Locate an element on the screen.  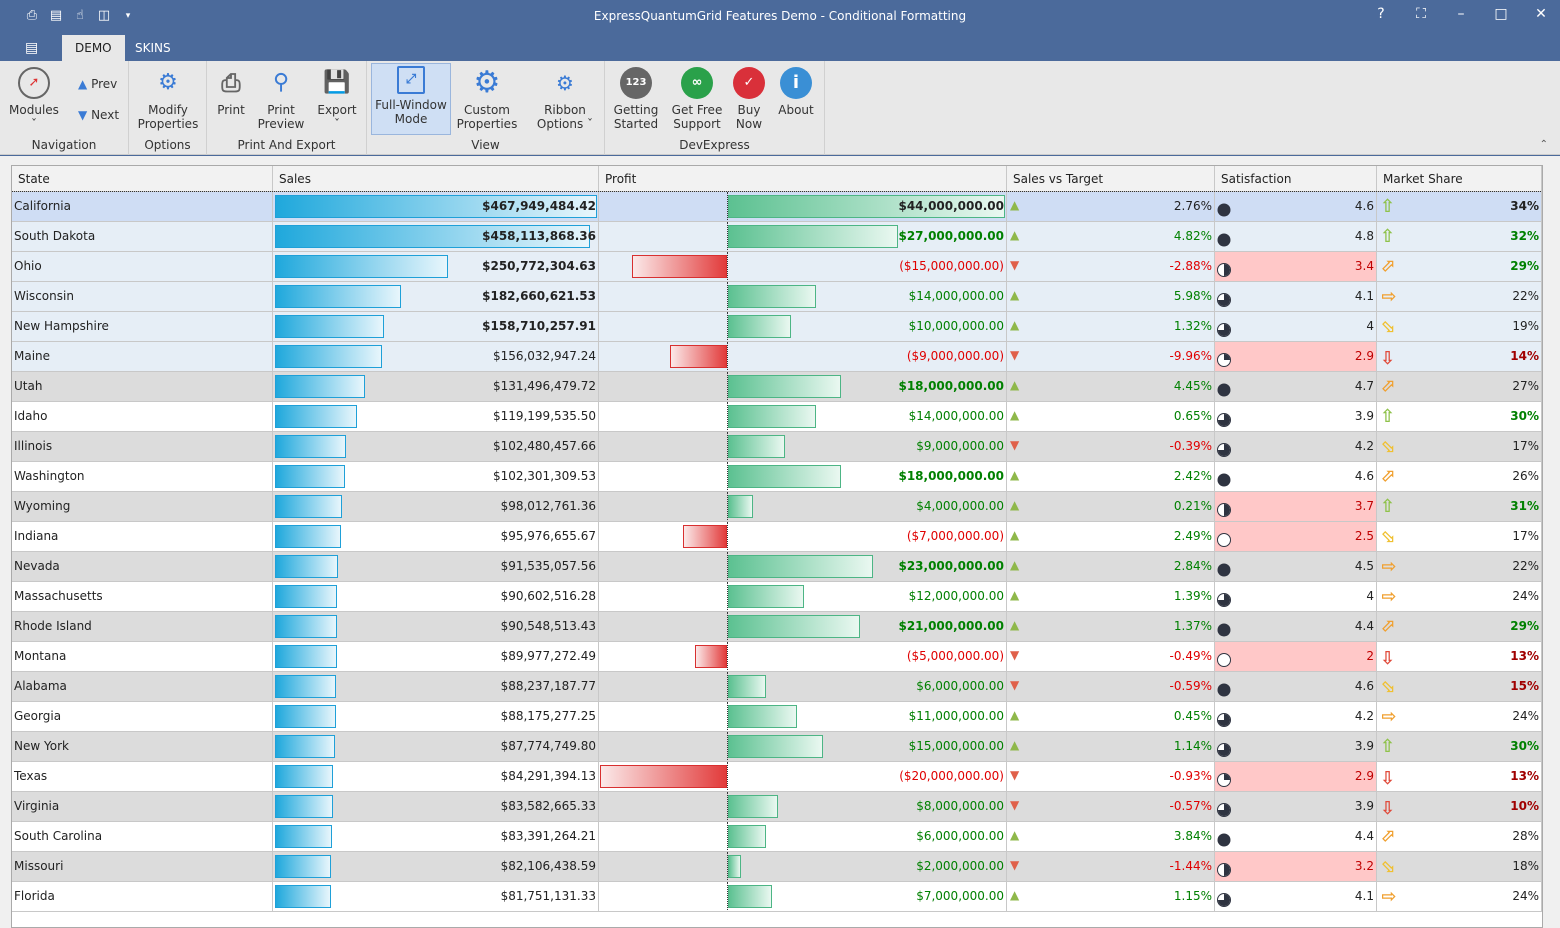
market-share-cell: ⇧ 31% is located at coordinates (1459, 506).